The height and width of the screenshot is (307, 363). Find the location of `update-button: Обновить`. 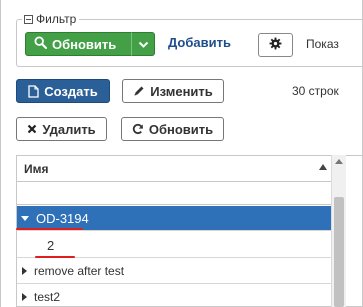

update-button: Обновить is located at coordinates (172, 129).